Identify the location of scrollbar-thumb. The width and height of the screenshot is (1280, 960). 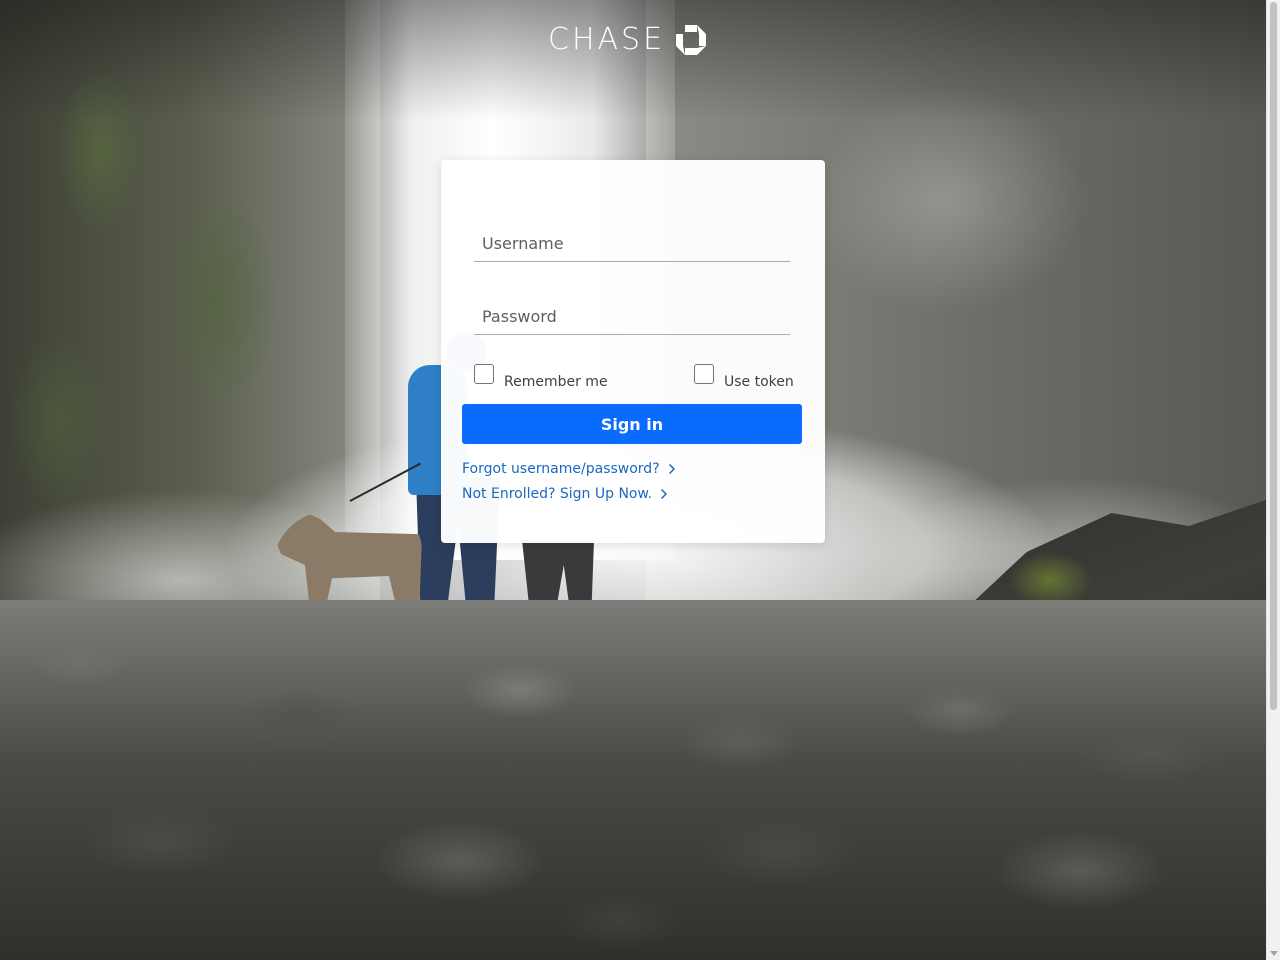
(1273, 356).